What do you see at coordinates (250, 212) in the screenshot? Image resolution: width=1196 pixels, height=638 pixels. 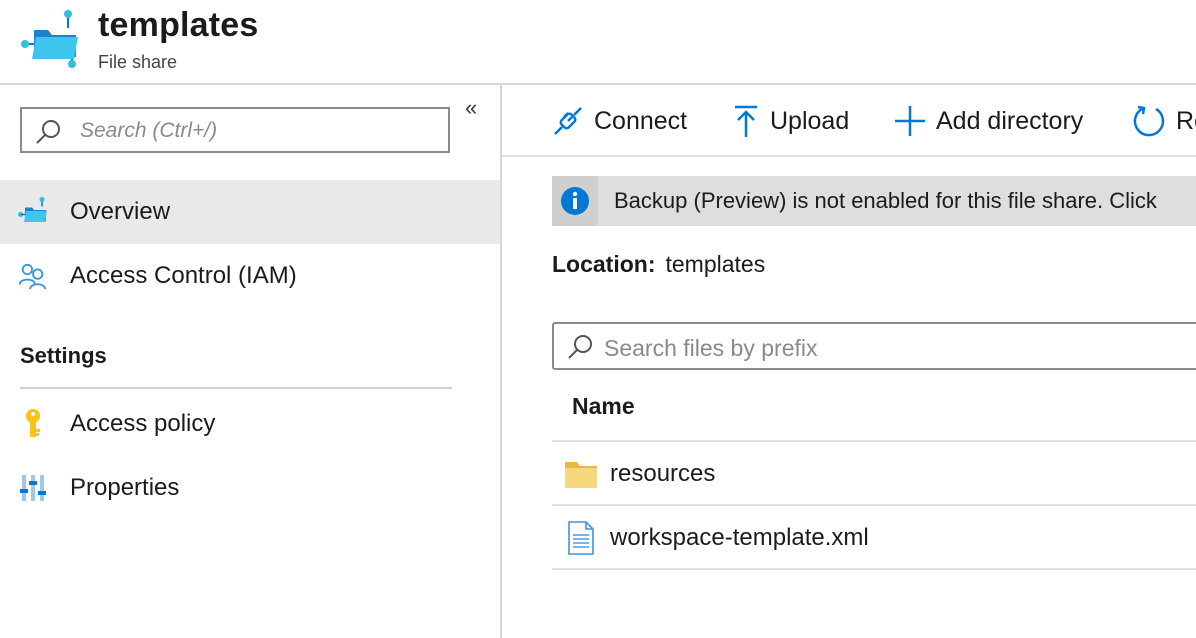 I see `sidebar-item-overview: Overview` at bounding box center [250, 212].